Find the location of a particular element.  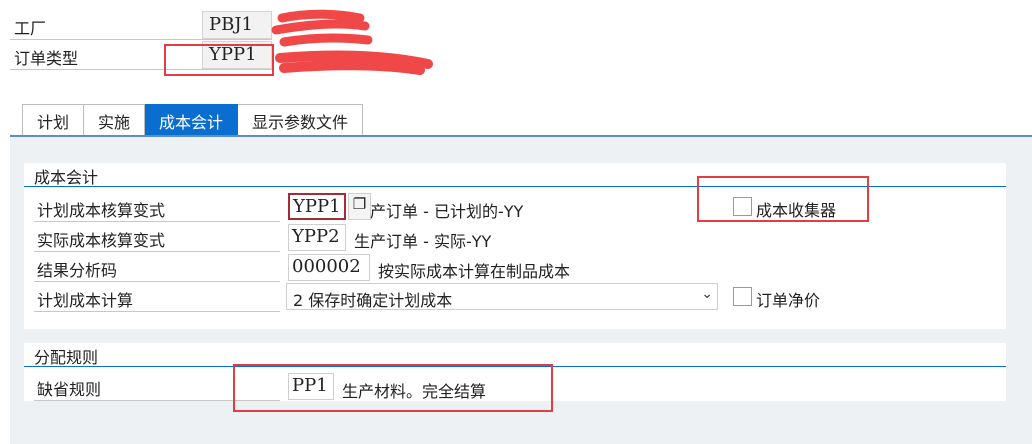

results-analysis-field: 000002 is located at coordinates (329, 267).